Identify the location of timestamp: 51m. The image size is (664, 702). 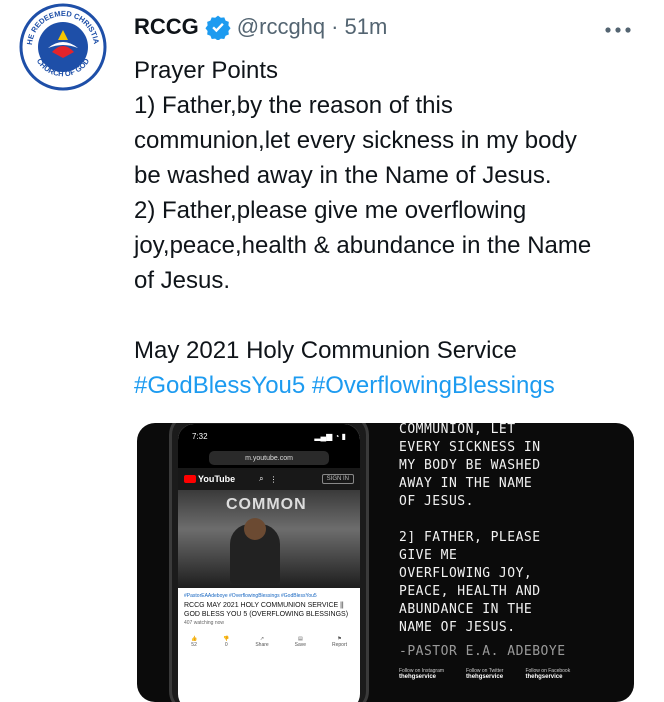
(365, 27).